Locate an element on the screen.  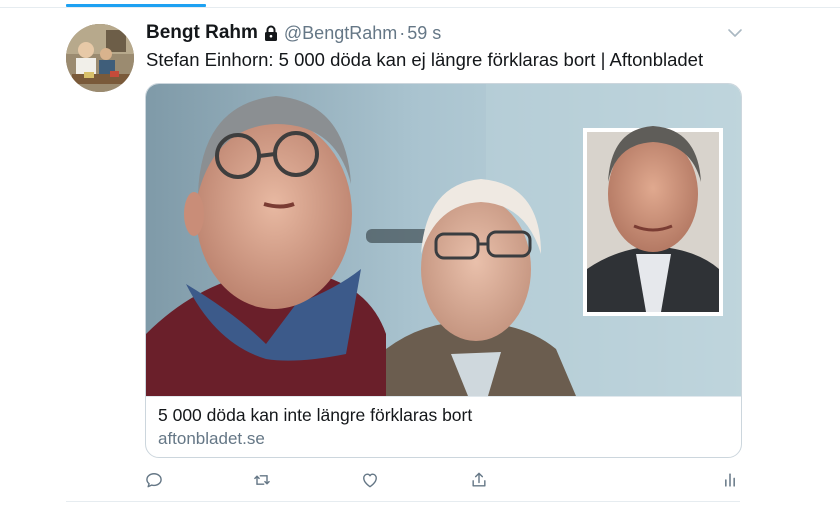
bottom-divider is located at coordinates (403, 501).